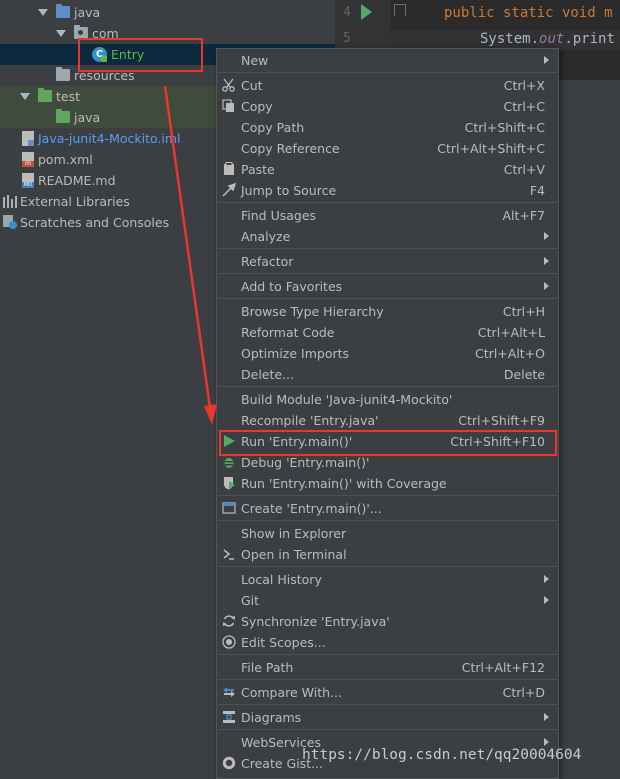 This screenshot has height=779, width=620. Describe the element at coordinates (77, 180) in the screenshot. I see `tree-item-label: README.md` at that location.